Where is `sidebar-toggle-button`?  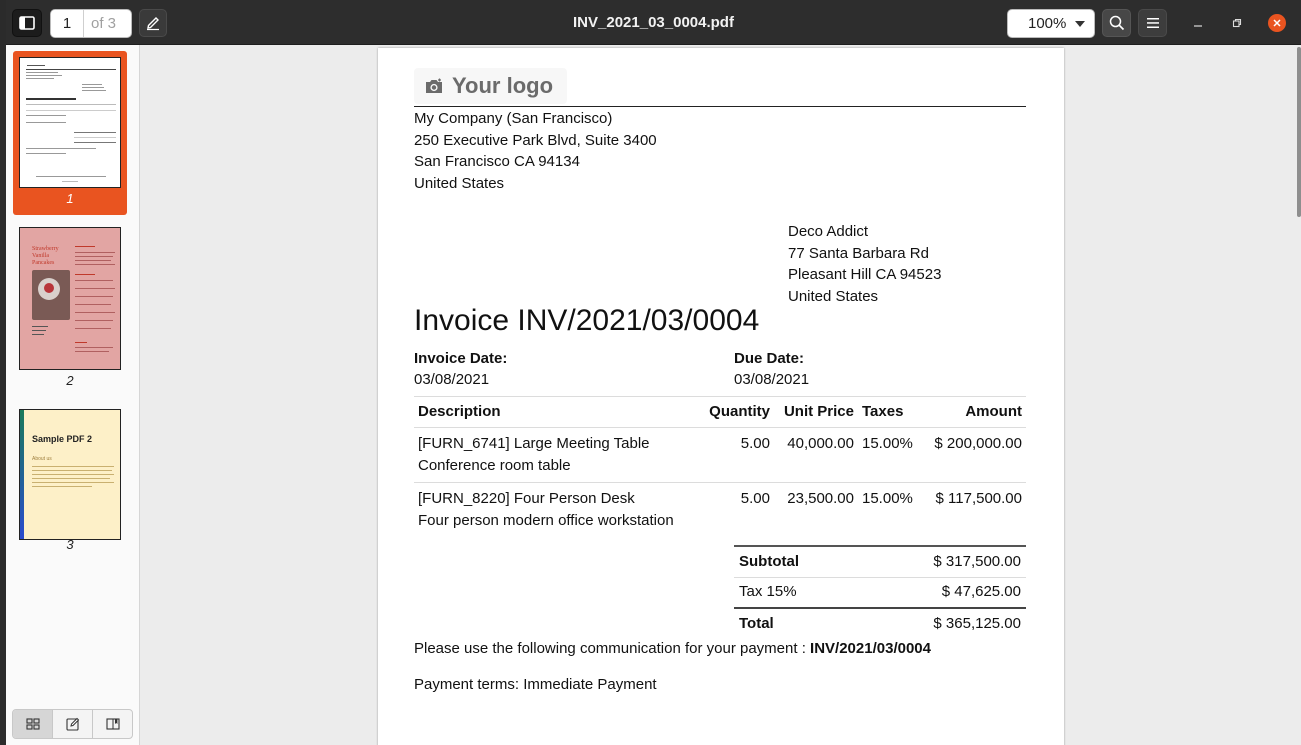 sidebar-toggle-button is located at coordinates (27, 23).